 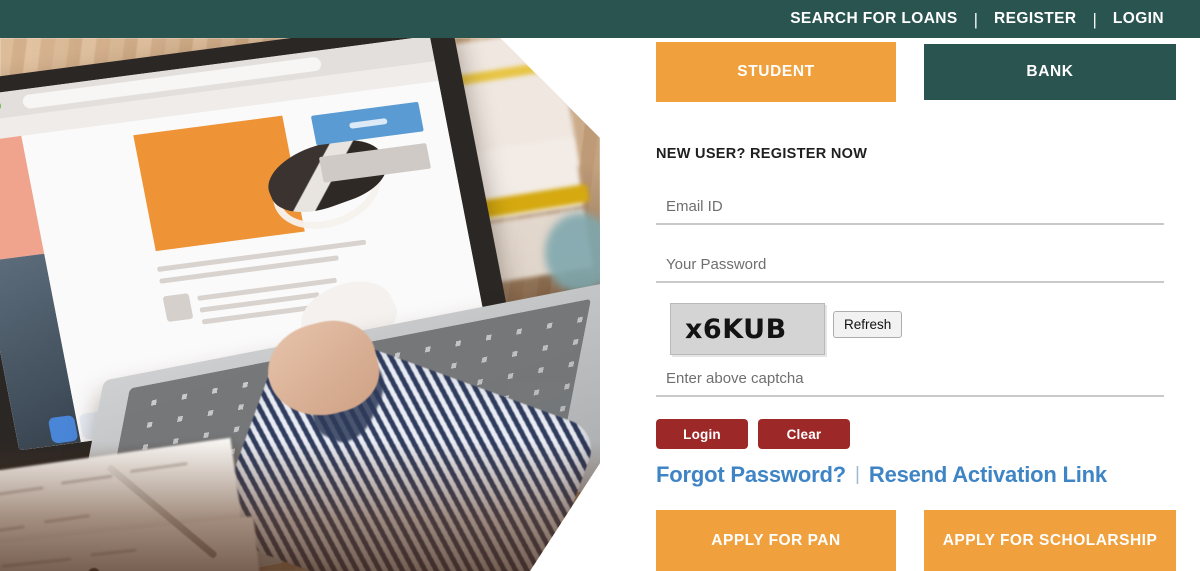 What do you see at coordinates (1035, 19) in the screenshot?
I see `nav-register: REGISTER` at bounding box center [1035, 19].